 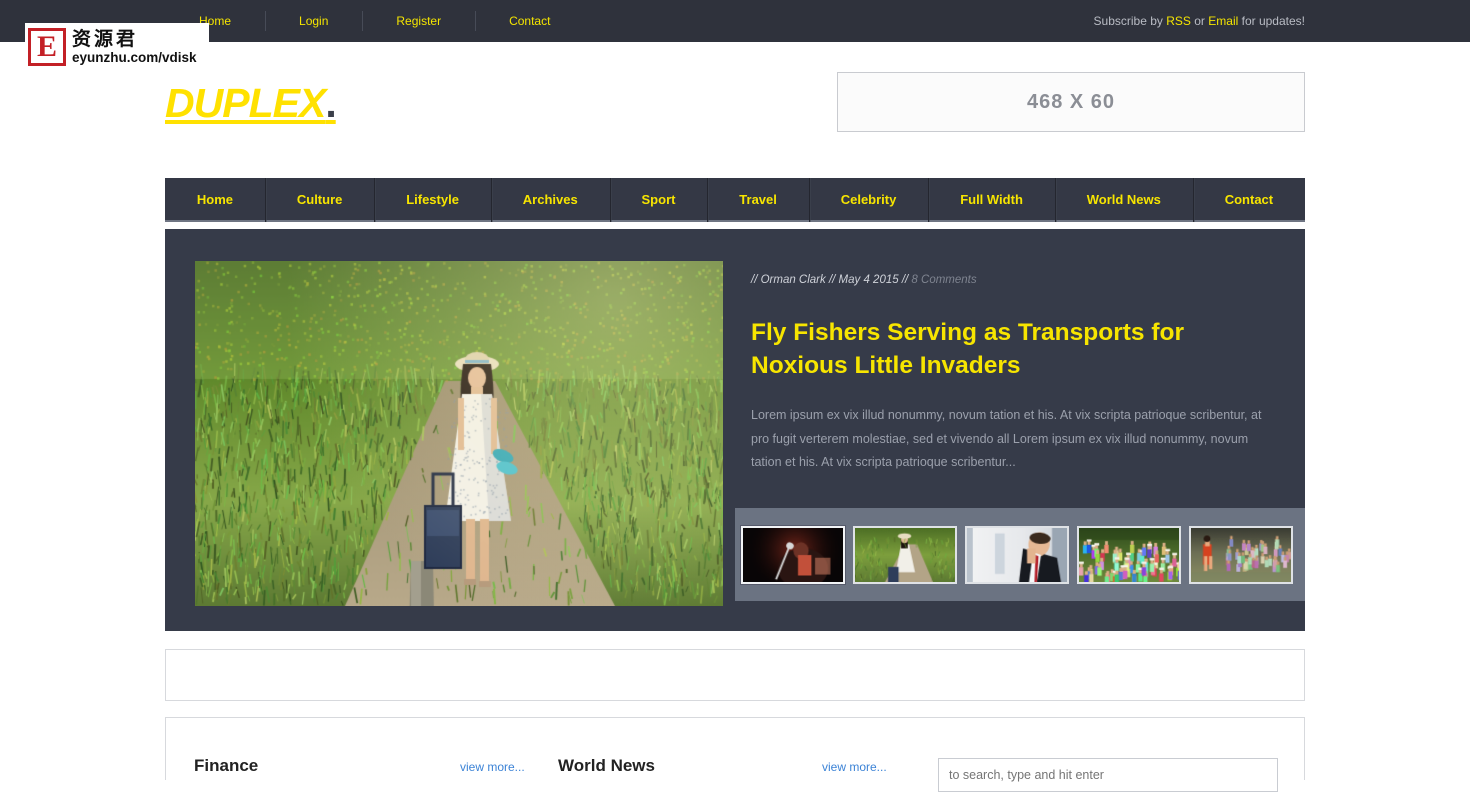 I want to click on thumb-businessman-window, so click(x=1017, y=554).